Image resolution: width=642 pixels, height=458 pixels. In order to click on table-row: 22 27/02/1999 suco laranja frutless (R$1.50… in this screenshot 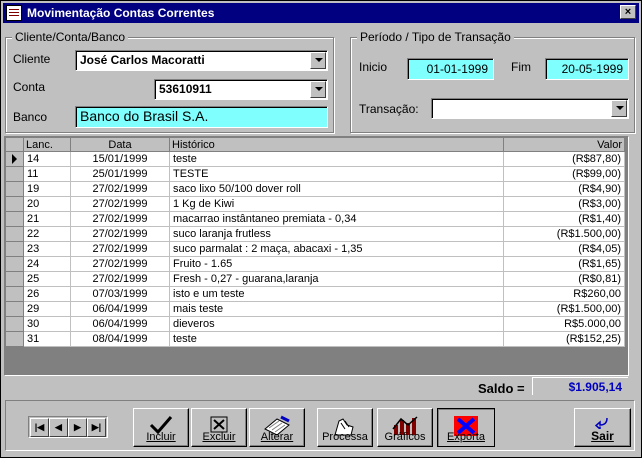, I will do `click(315, 234)`.